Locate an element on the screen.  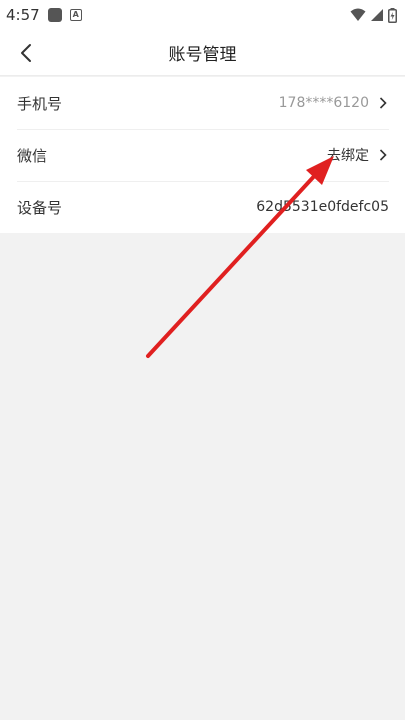
status-time: 4:57 is located at coordinates (23, 15).